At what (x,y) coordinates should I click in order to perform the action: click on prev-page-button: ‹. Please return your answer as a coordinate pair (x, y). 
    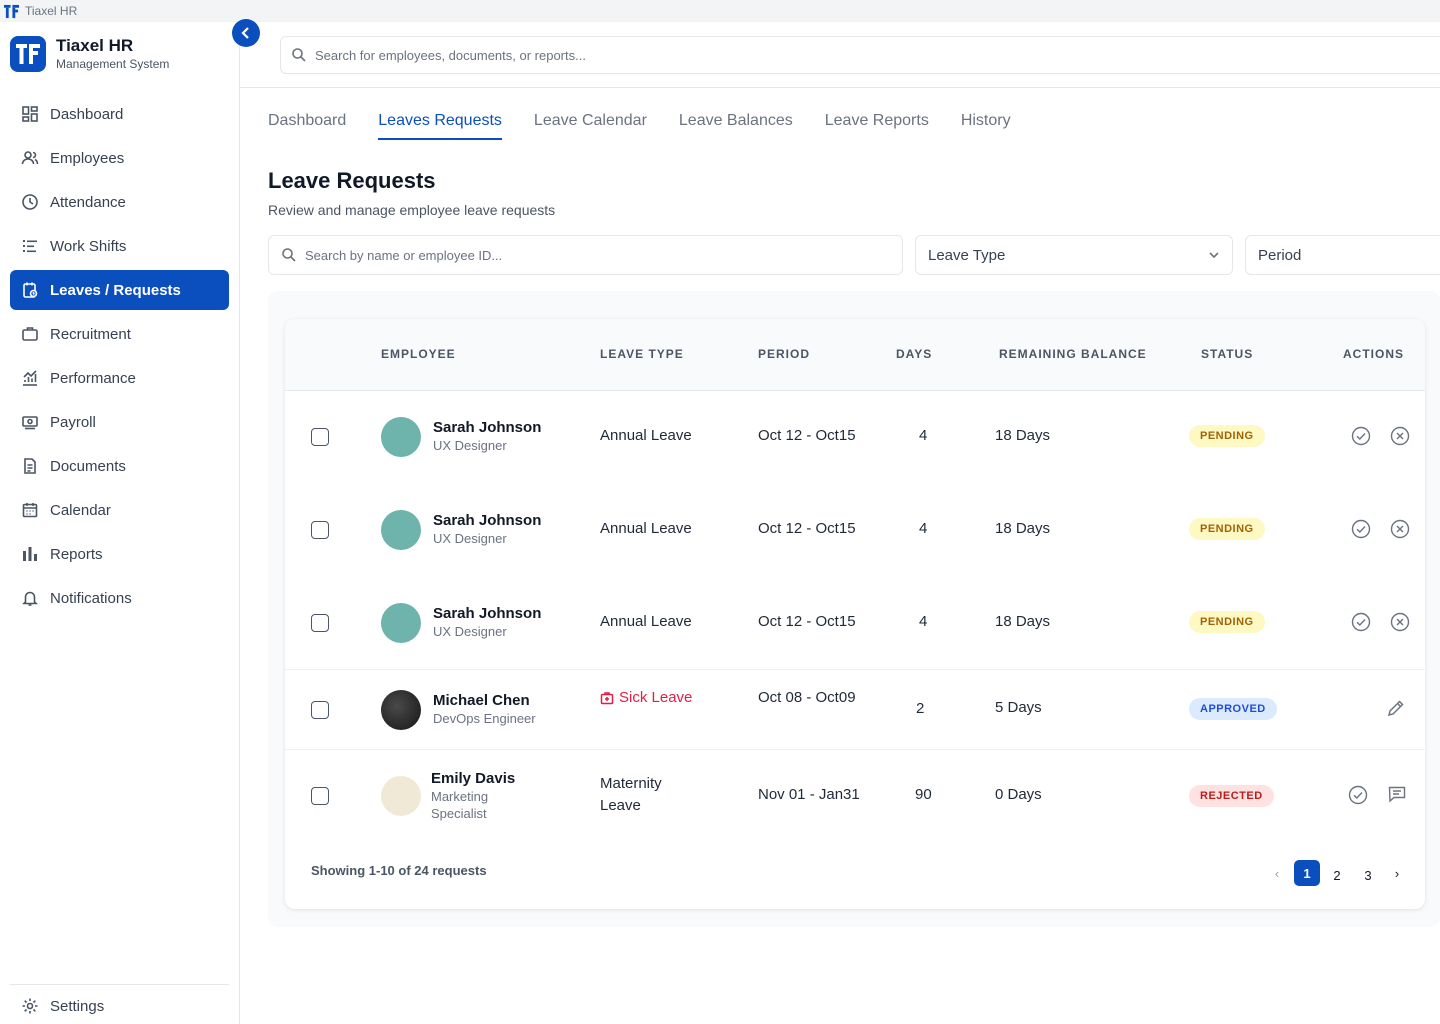
    Looking at the image, I should click on (1277, 873).